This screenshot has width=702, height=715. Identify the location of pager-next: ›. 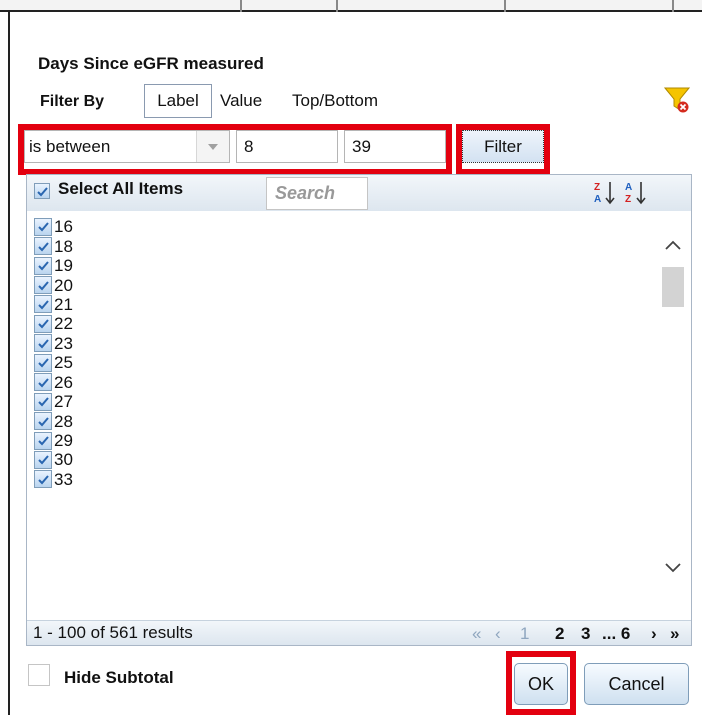
(654, 634).